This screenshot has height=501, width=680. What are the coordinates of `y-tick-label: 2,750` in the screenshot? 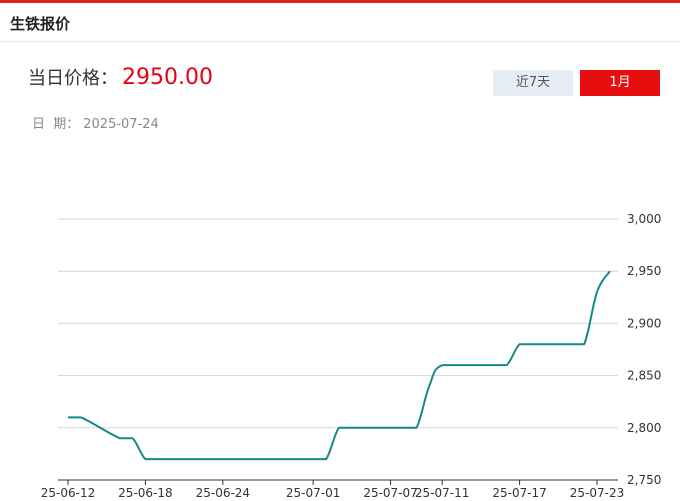 It's located at (644, 480).